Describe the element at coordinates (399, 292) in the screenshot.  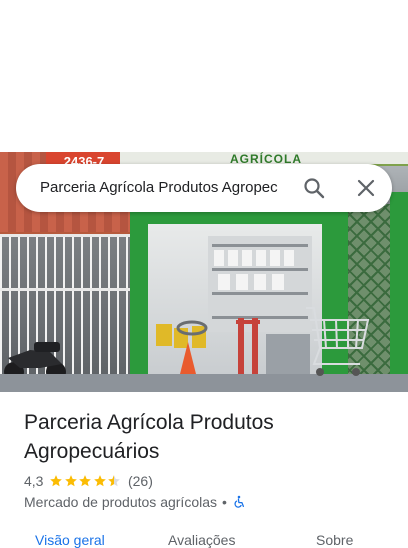
I see `right-wall` at that location.